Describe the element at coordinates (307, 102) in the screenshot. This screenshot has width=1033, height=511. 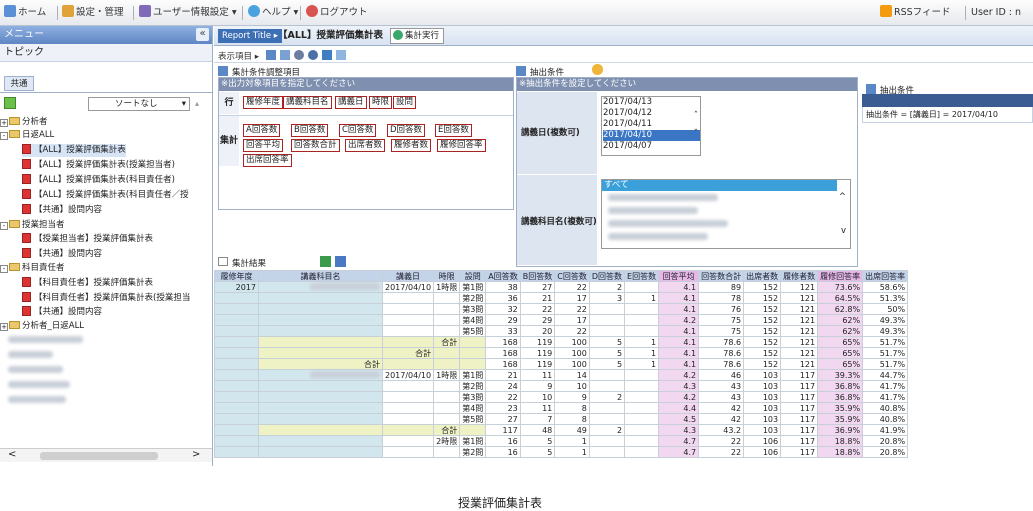
I see `row-button: 講義科目名` at that location.